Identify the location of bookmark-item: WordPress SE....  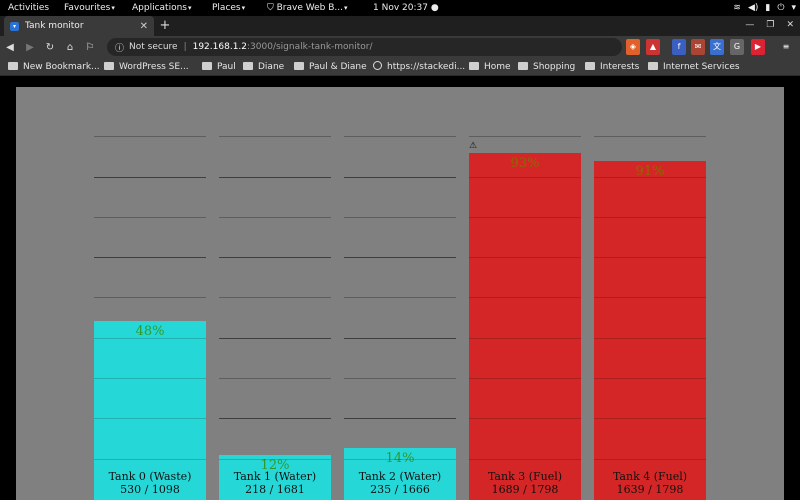
(146, 67).